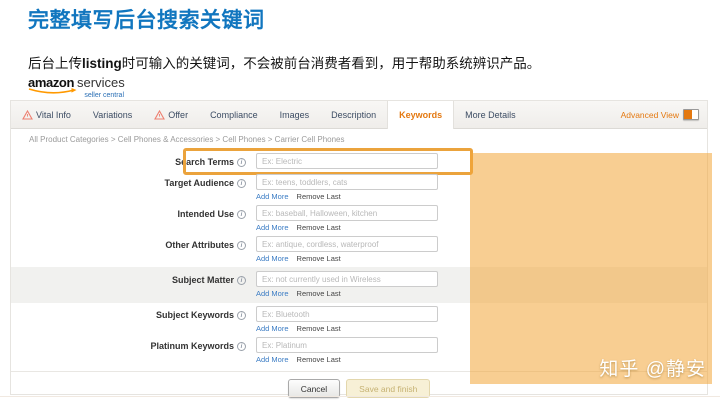 The image size is (720, 403). I want to click on tab-label: Offer, so click(178, 114).